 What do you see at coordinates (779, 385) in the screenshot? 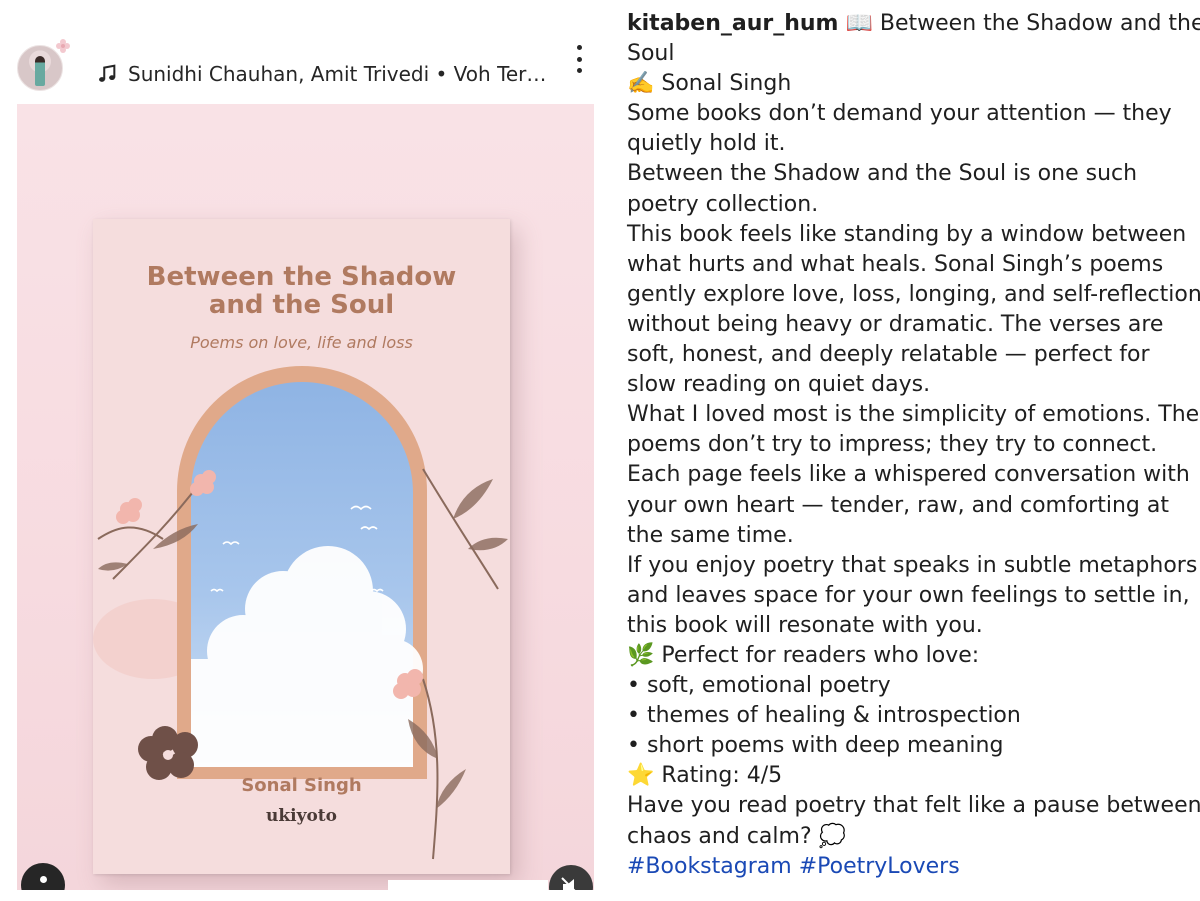
I see `caption-text-line: slow reading on quiet days.` at bounding box center [779, 385].